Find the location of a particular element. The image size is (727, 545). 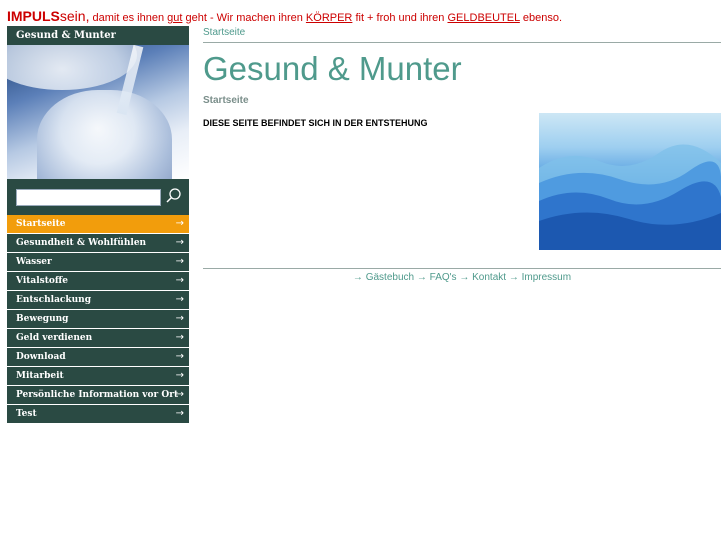

geldbeutel-link: GELDBEUTEL is located at coordinates (483, 18).